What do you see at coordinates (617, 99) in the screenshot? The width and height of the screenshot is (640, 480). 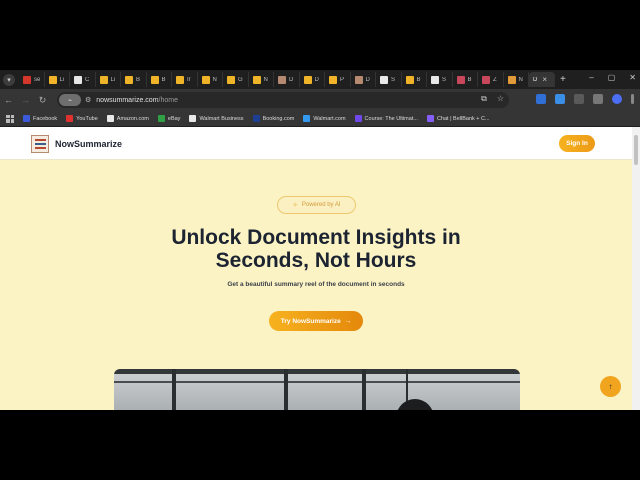 I see `profile-icon` at bounding box center [617, 99].